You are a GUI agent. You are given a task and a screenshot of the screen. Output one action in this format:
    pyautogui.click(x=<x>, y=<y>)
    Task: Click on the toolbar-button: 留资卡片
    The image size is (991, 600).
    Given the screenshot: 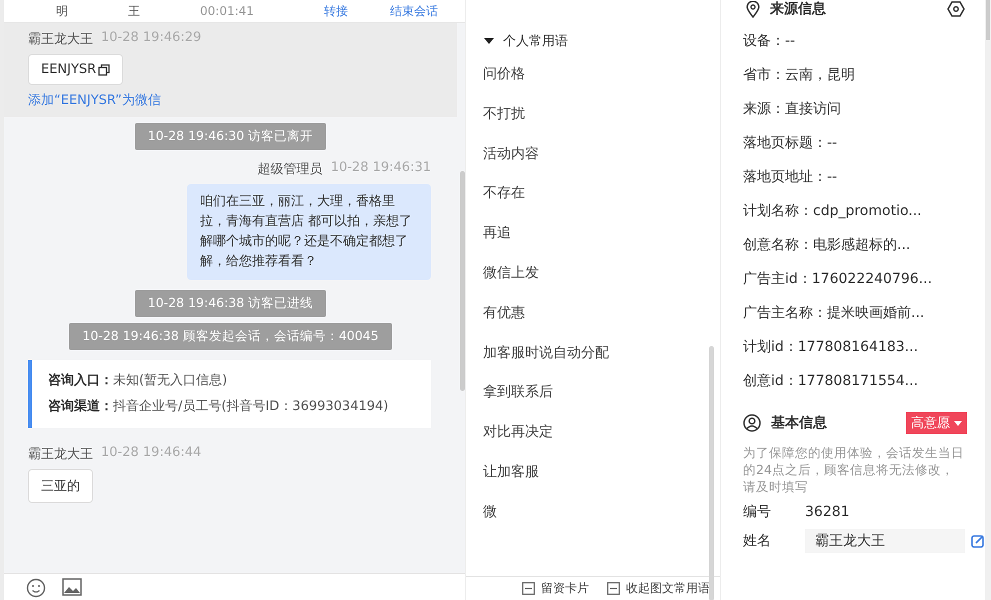 What is the action you would take?
    pyautogui.click(x=555, y=588)
    